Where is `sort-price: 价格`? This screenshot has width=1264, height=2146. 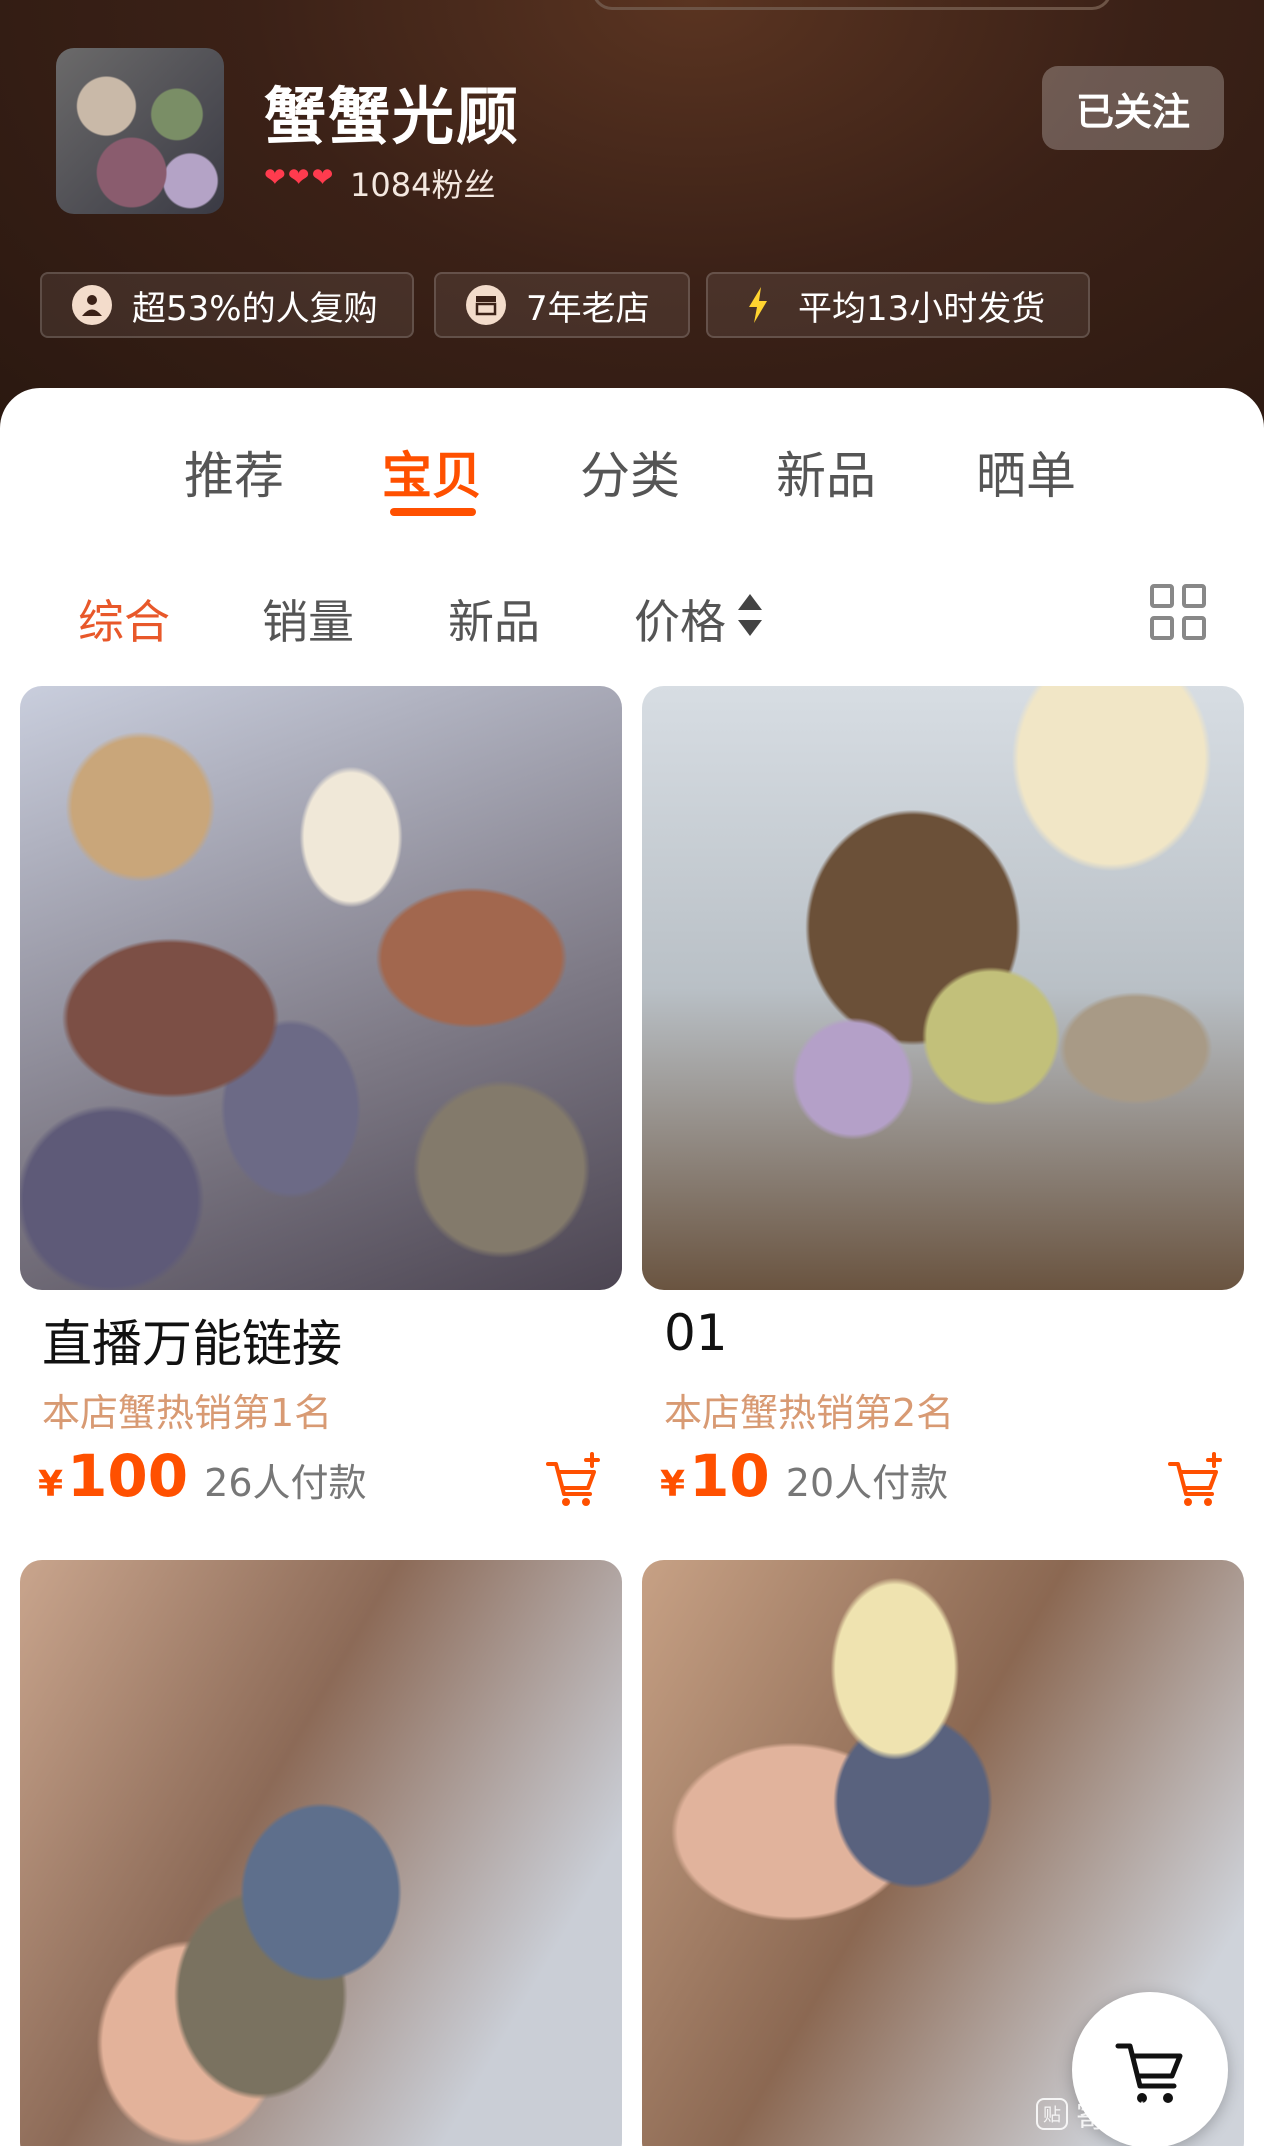 sort-price: 价格 is located at coordinates (680, 619).